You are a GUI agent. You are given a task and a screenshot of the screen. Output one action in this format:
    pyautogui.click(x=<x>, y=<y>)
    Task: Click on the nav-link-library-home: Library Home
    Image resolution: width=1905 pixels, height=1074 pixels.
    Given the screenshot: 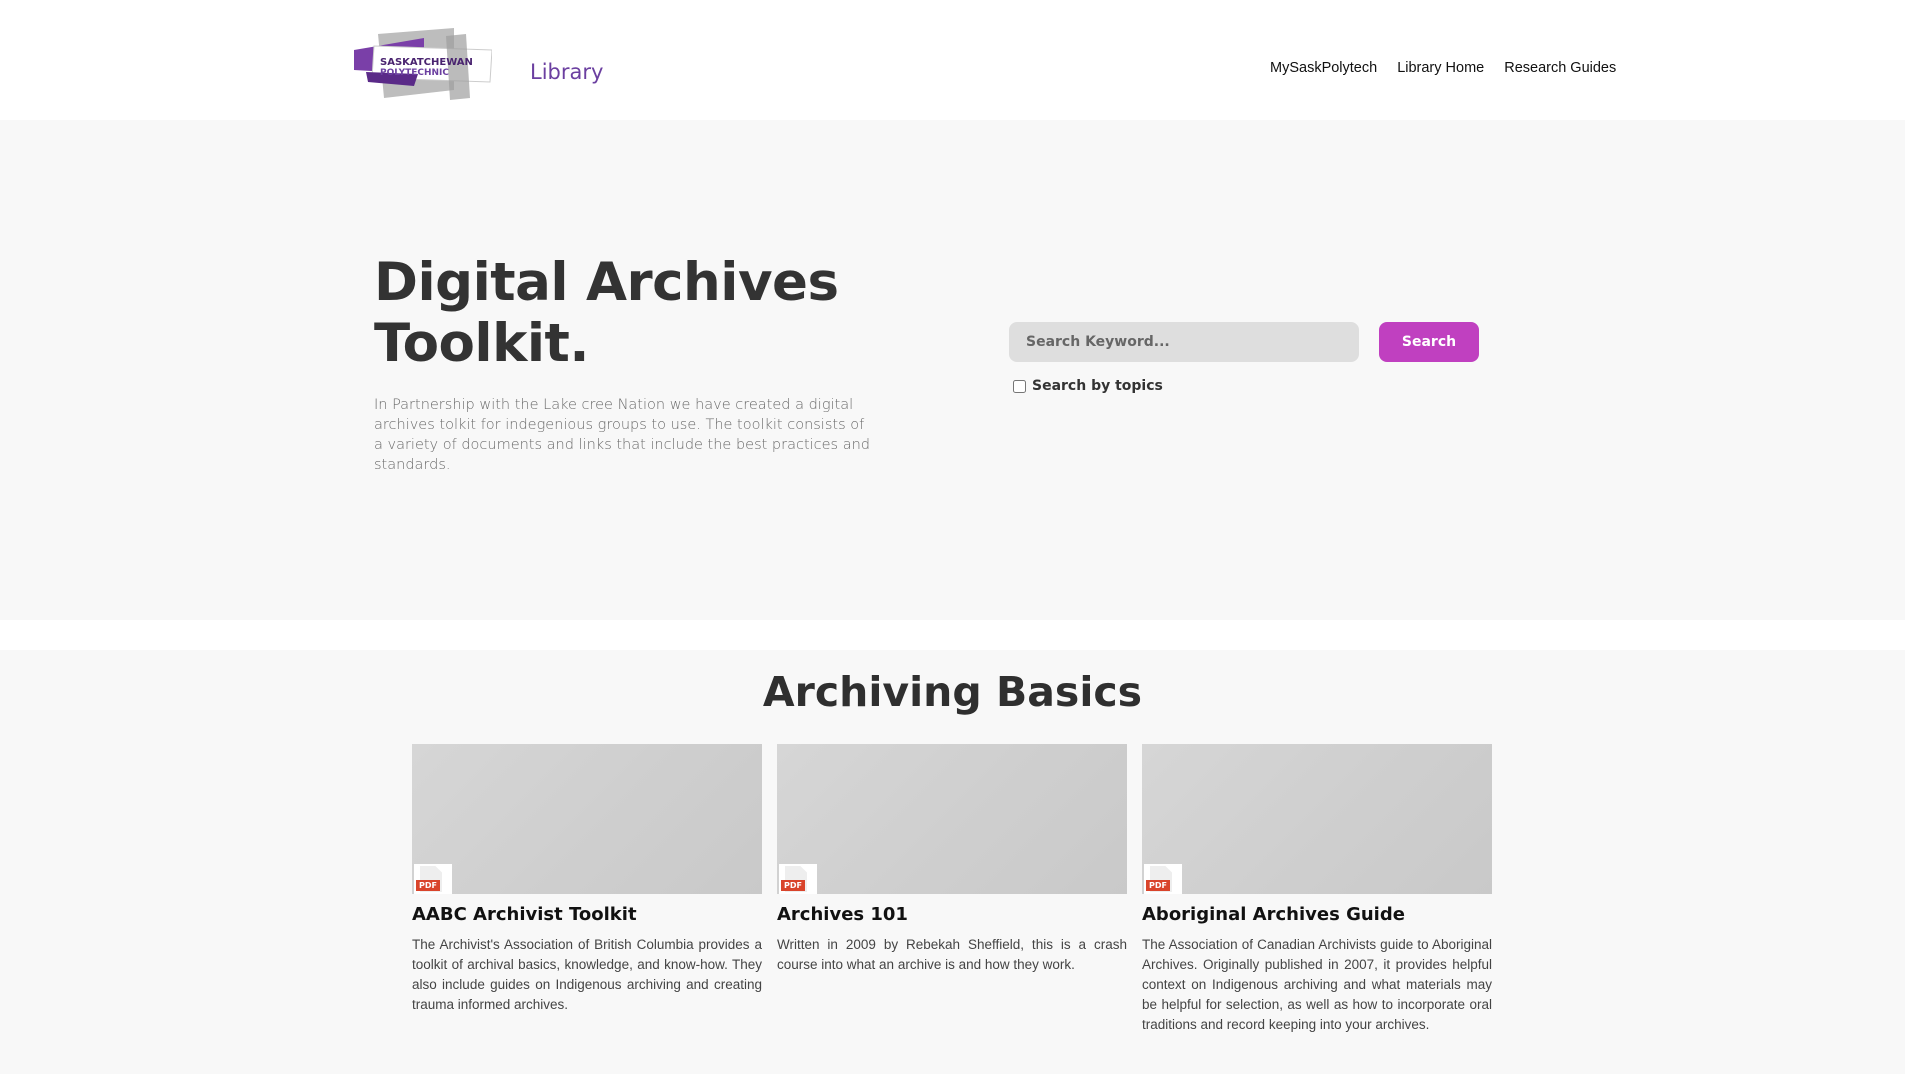 What is the action you would take?
    pyautogui.click(x=1440, y=68)
    